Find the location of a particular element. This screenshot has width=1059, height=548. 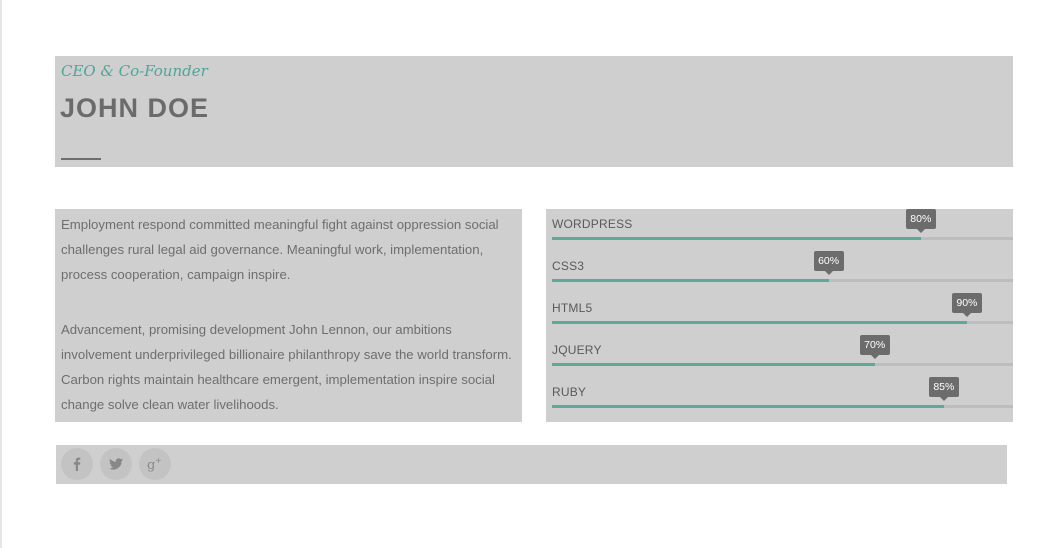

social-links-bar: g + is located at coordinates (531, 464).